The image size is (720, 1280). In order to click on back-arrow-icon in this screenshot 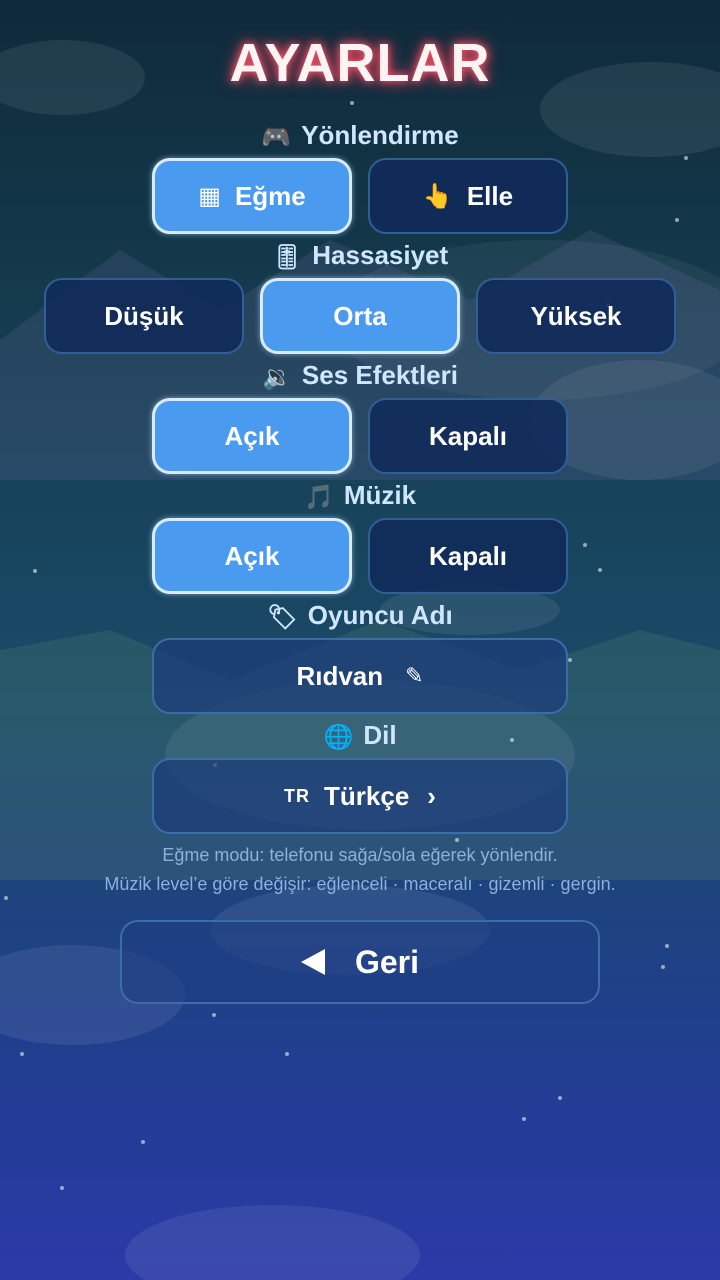, I will do `click(312, 962)`.